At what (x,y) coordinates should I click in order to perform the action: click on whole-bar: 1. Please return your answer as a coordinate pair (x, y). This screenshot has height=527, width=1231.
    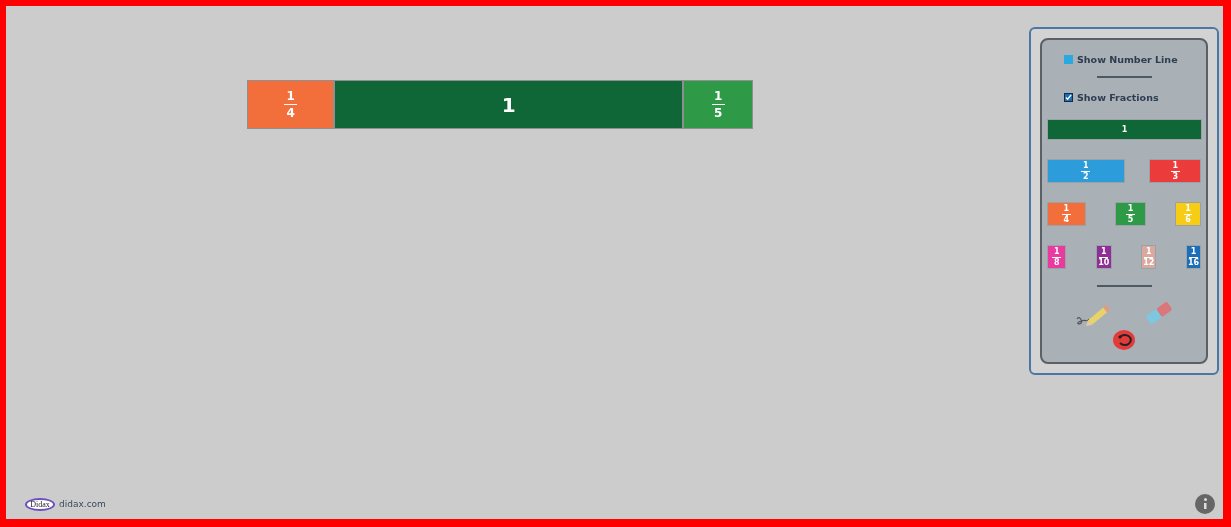
    Looking at the image, I should click on (509, 104).